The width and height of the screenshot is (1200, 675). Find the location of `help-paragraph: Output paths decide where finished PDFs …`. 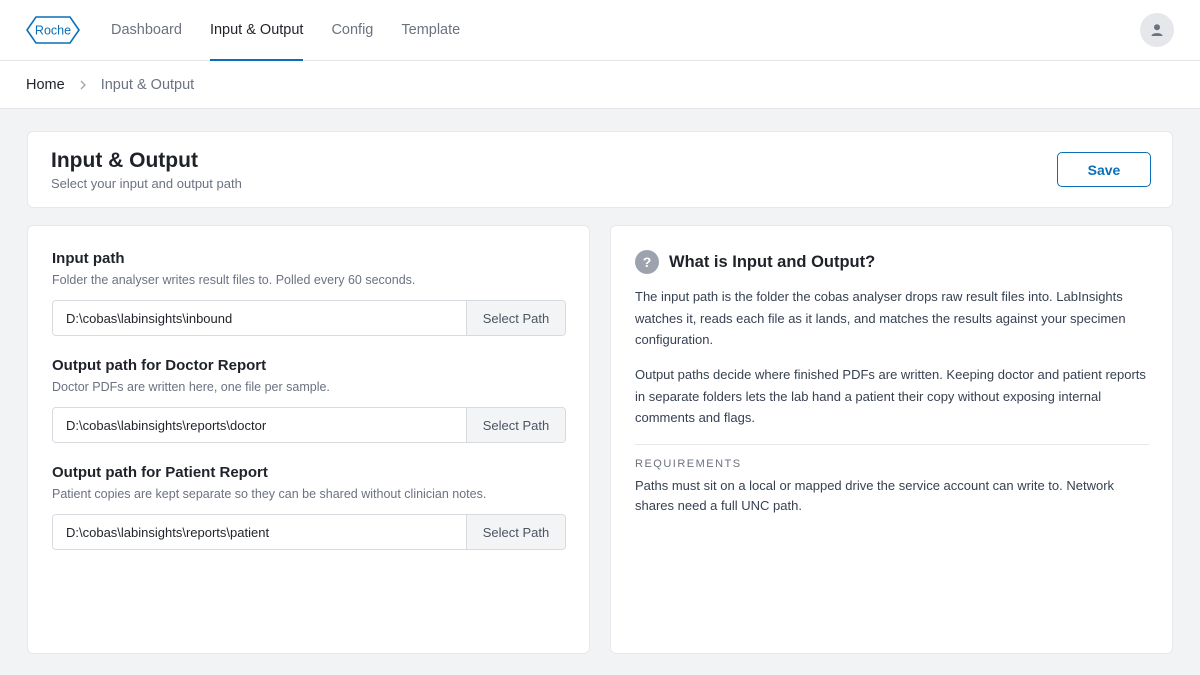

help-paragraph: Output paths decide where finished PDFs … is located at coordinates (890, 396).